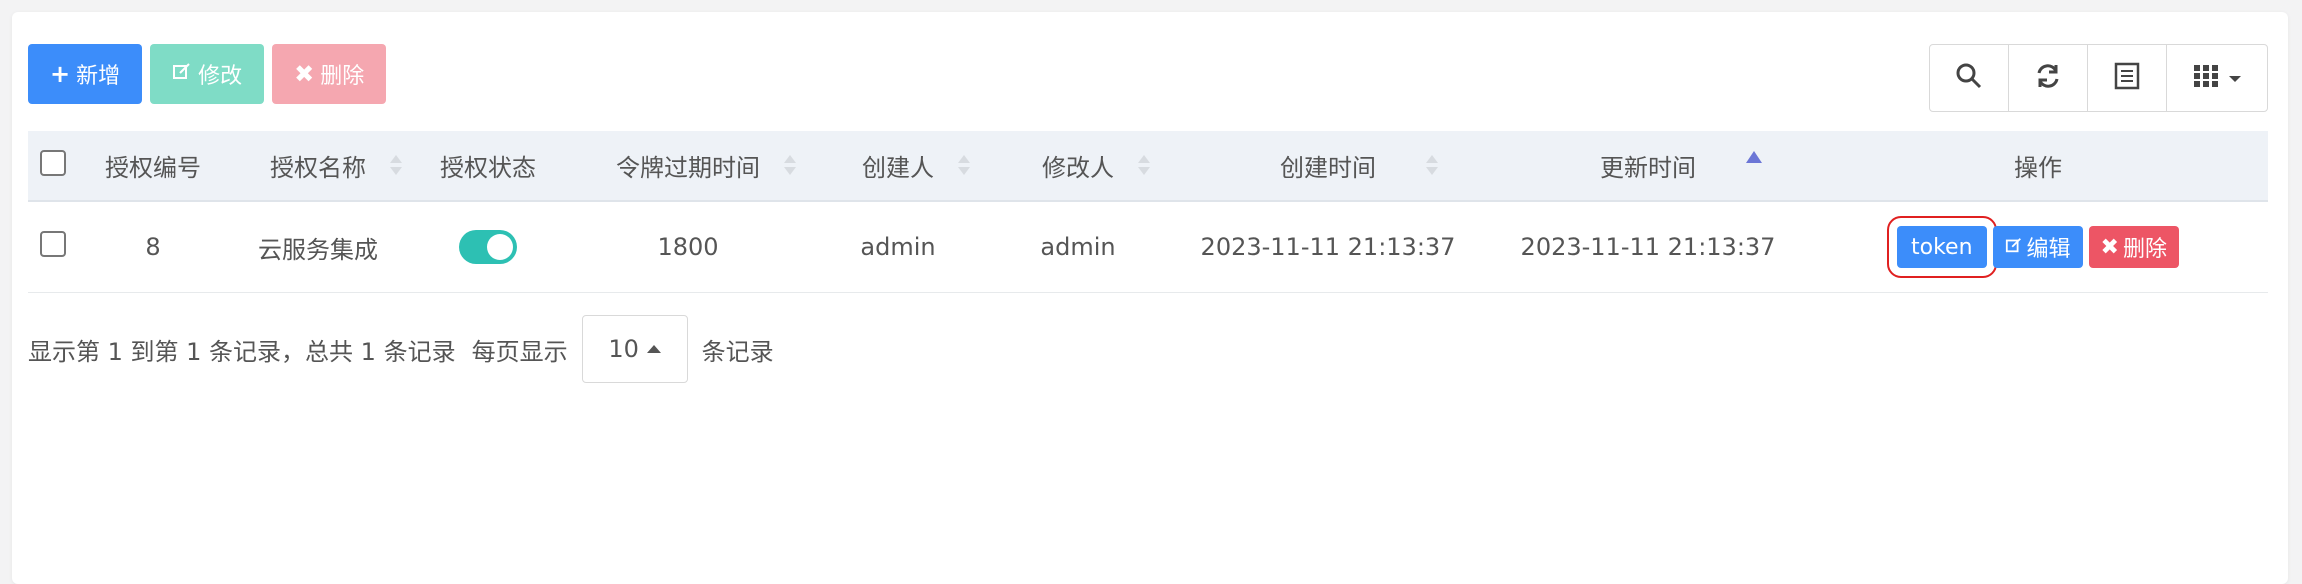  I want to click on refresh-button, so click(2048, 78).